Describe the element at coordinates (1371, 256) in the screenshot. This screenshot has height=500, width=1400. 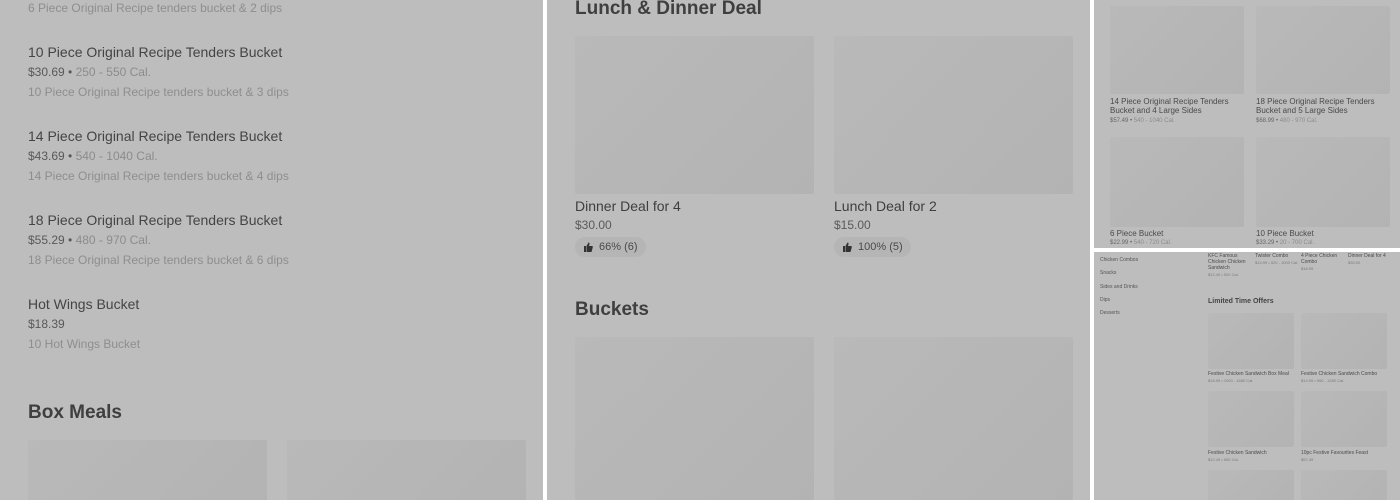
I see `item-name: Dinner Deal for 4` at that location.